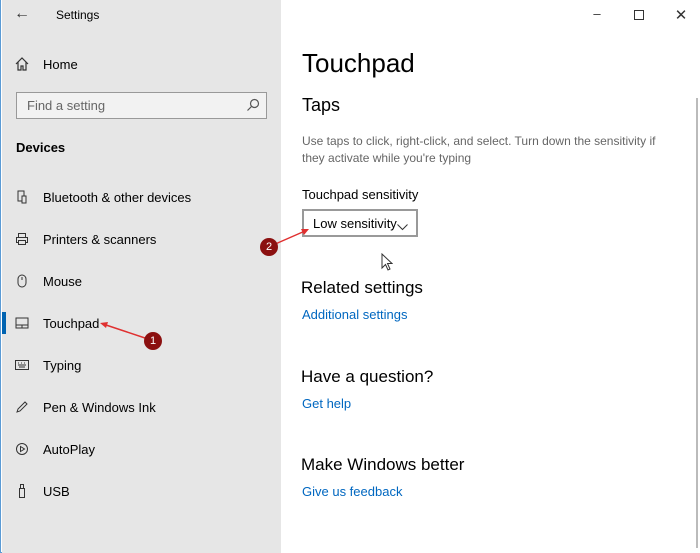 Image resolution: width=700 pixels, height=553 pixels. What do you see at coordinates (269, 247) in the screenshot?
I see `annotation-badge-2: 2` at bounding box center [269, 247].